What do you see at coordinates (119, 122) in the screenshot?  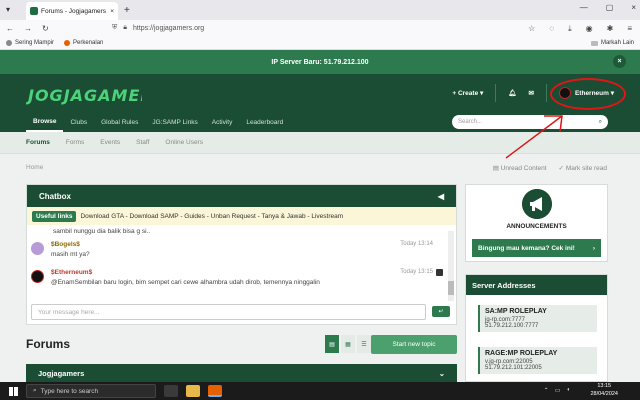 I see `nav-global-rules: Global Rules` at bounding box center [119, 122].